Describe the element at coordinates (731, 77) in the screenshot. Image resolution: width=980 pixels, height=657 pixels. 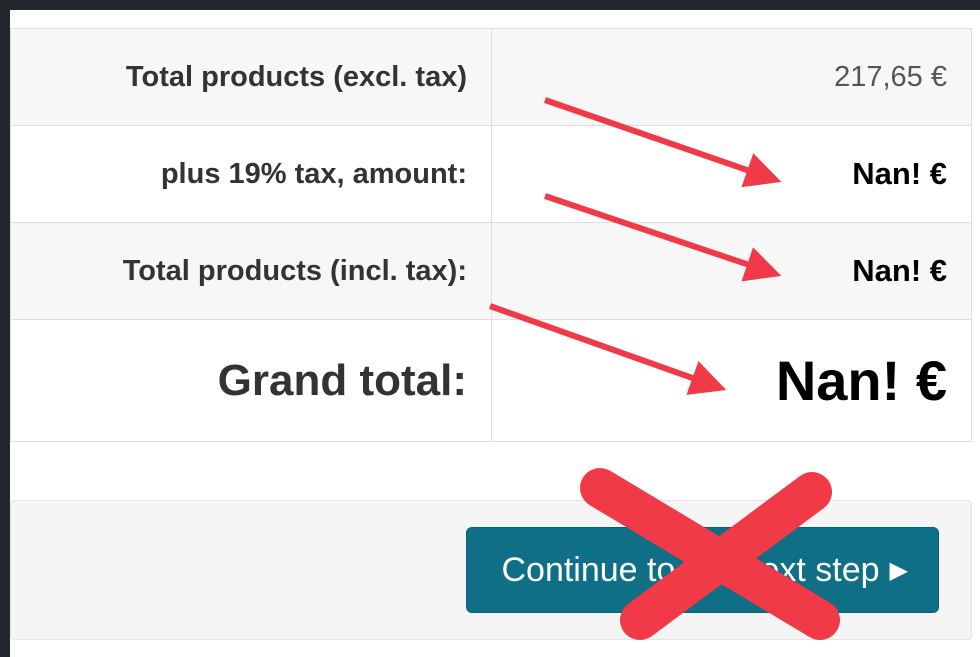
I see `excl-tax-value: 217,65 €` at that location.